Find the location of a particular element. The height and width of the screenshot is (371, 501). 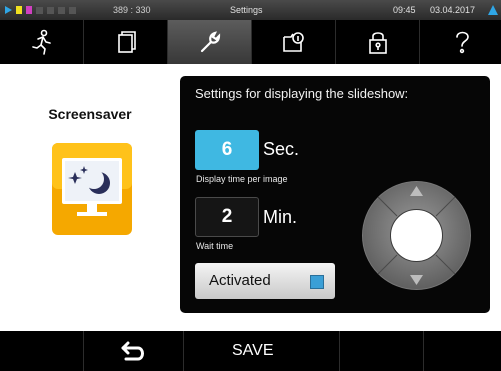

info-document-icon is located at coordinates (293, 42).